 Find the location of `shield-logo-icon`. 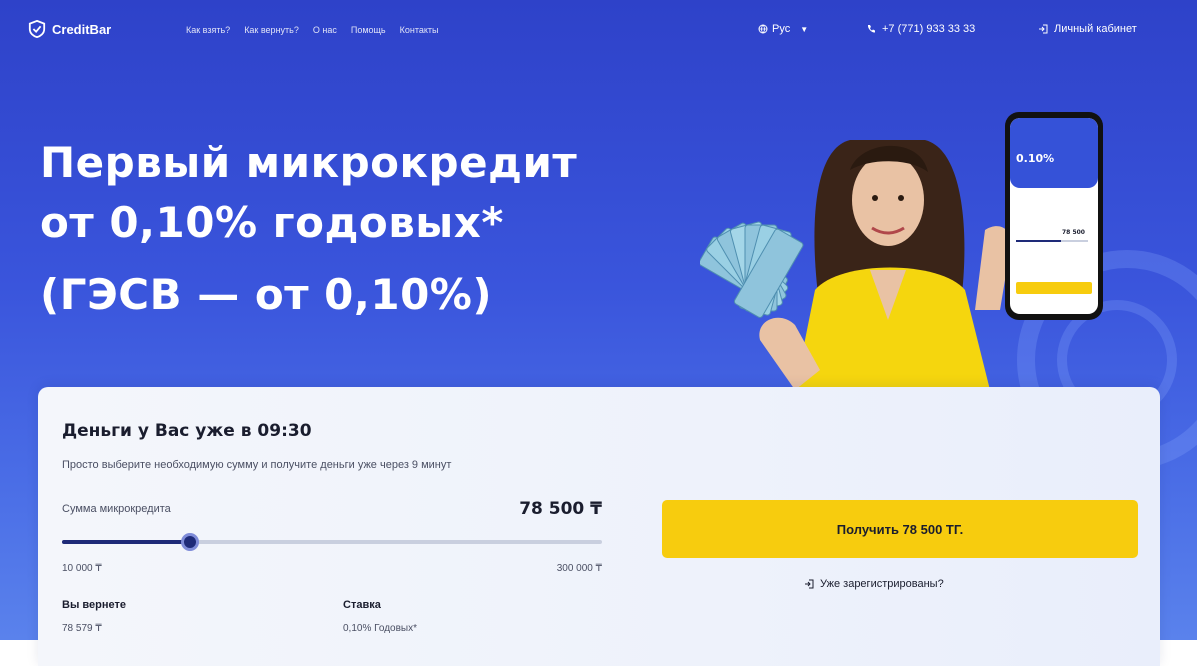

shield-logo-icon is located at coordinates (37, 29).